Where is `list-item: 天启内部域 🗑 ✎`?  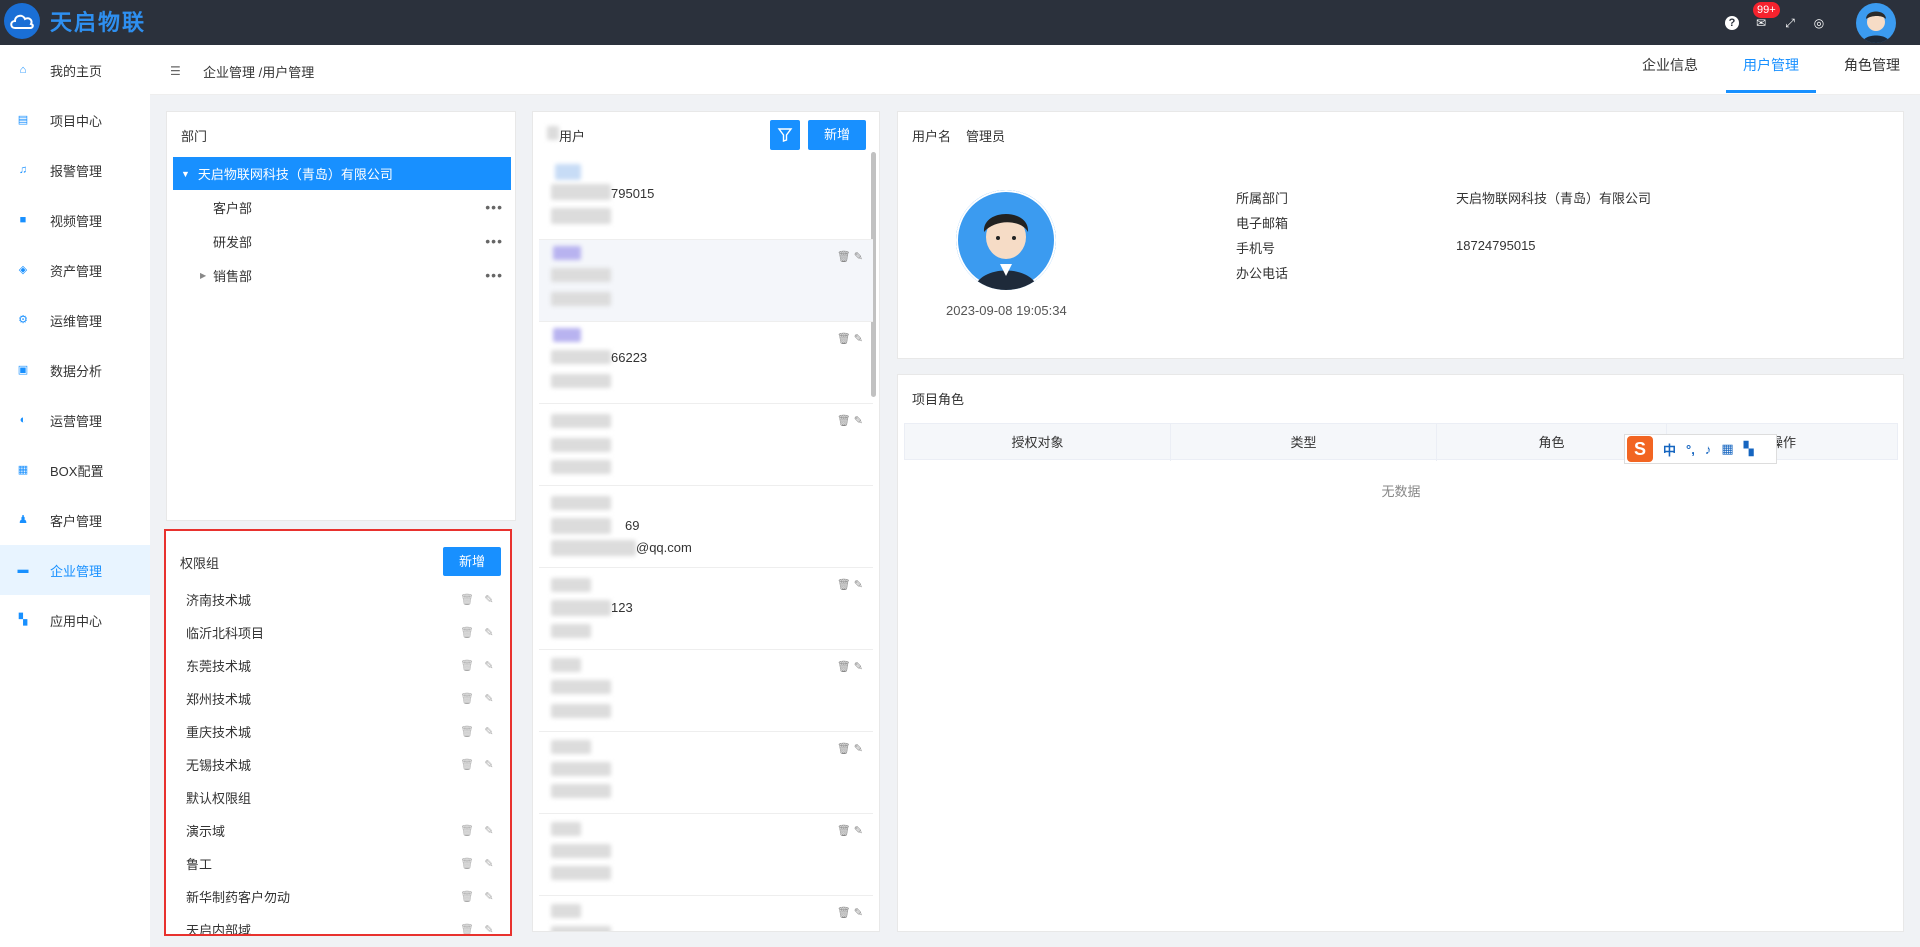
list-item: 天启内部域 🗑 ✎ is located at coordinates (341, 923).